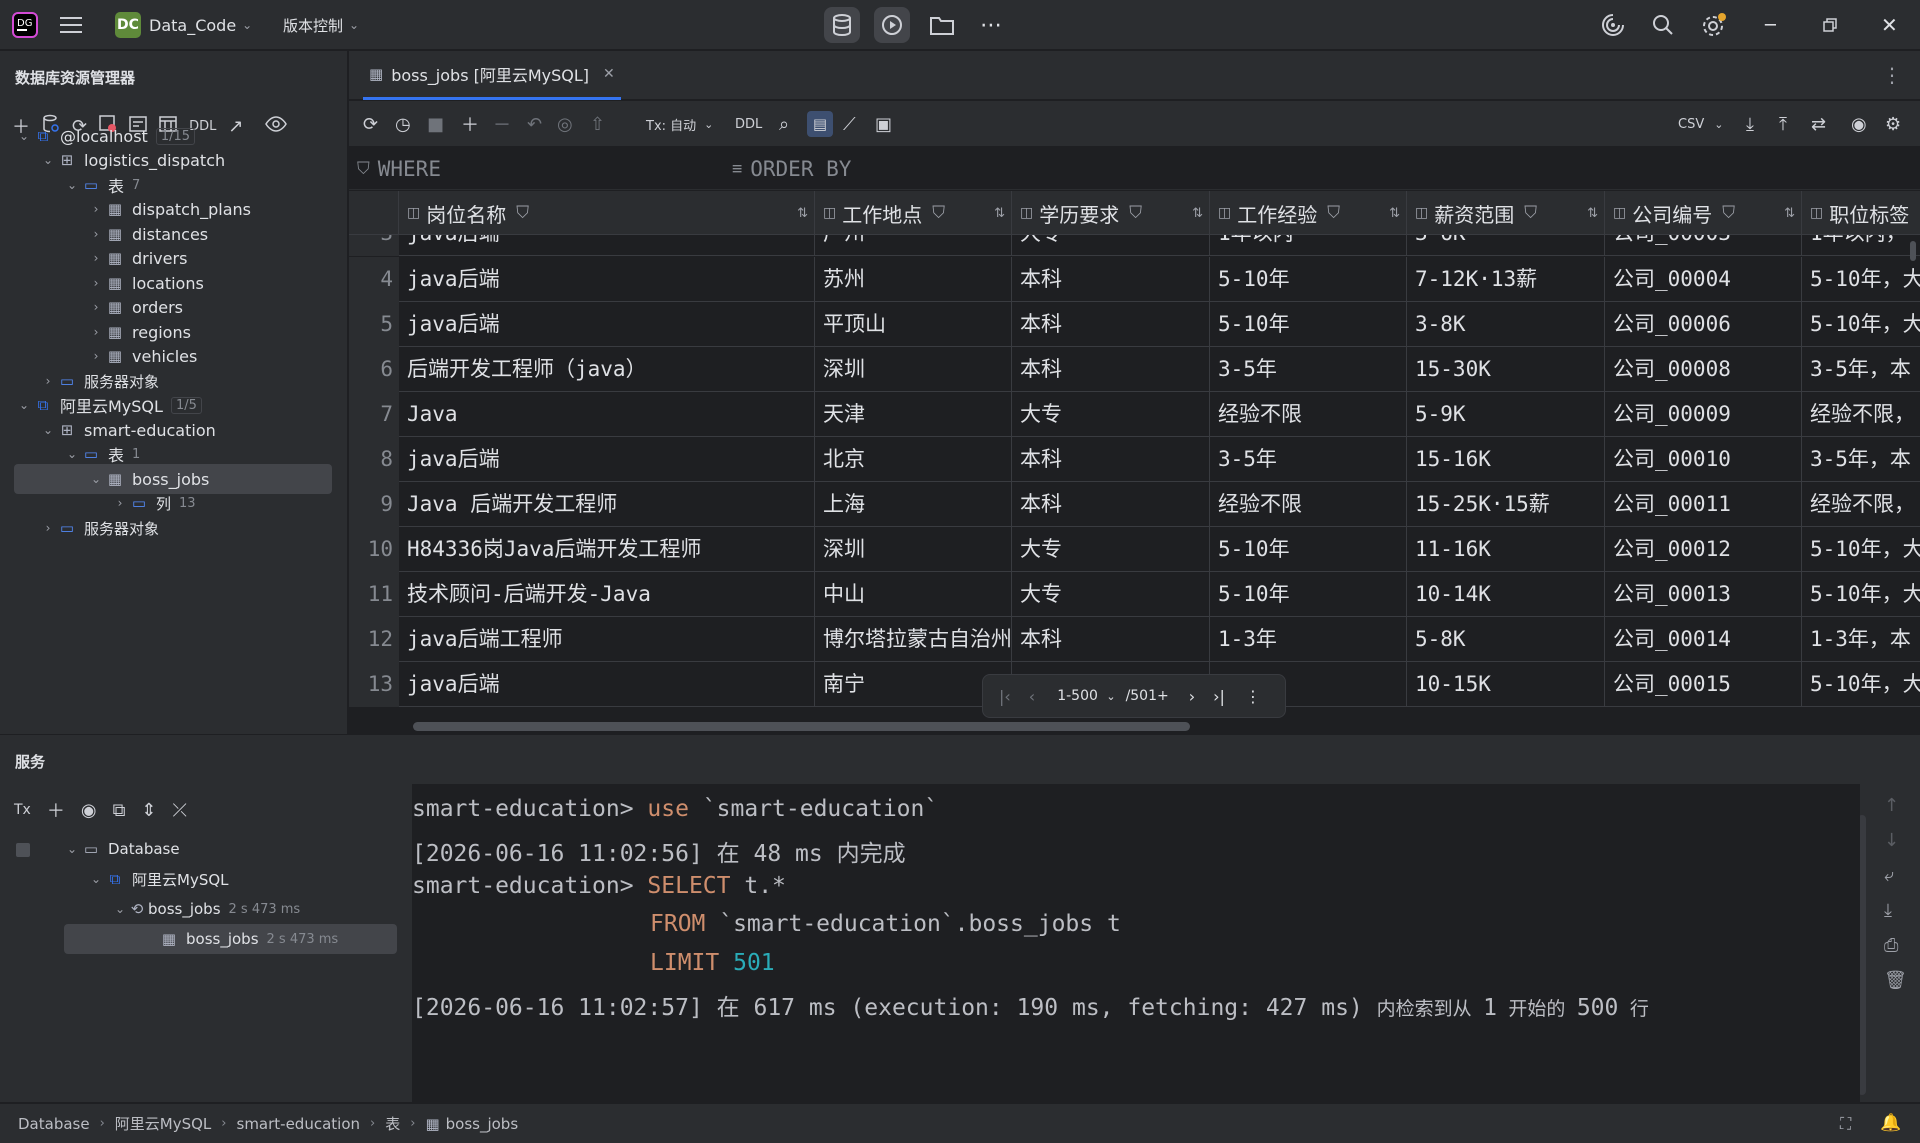 The image size is (1920, 1143). What do you see at coordinates (913, 639) in the screenshot?
I see `table-cell: 博尔塔拉蒙古自治州` at bounding box center [913, 639].